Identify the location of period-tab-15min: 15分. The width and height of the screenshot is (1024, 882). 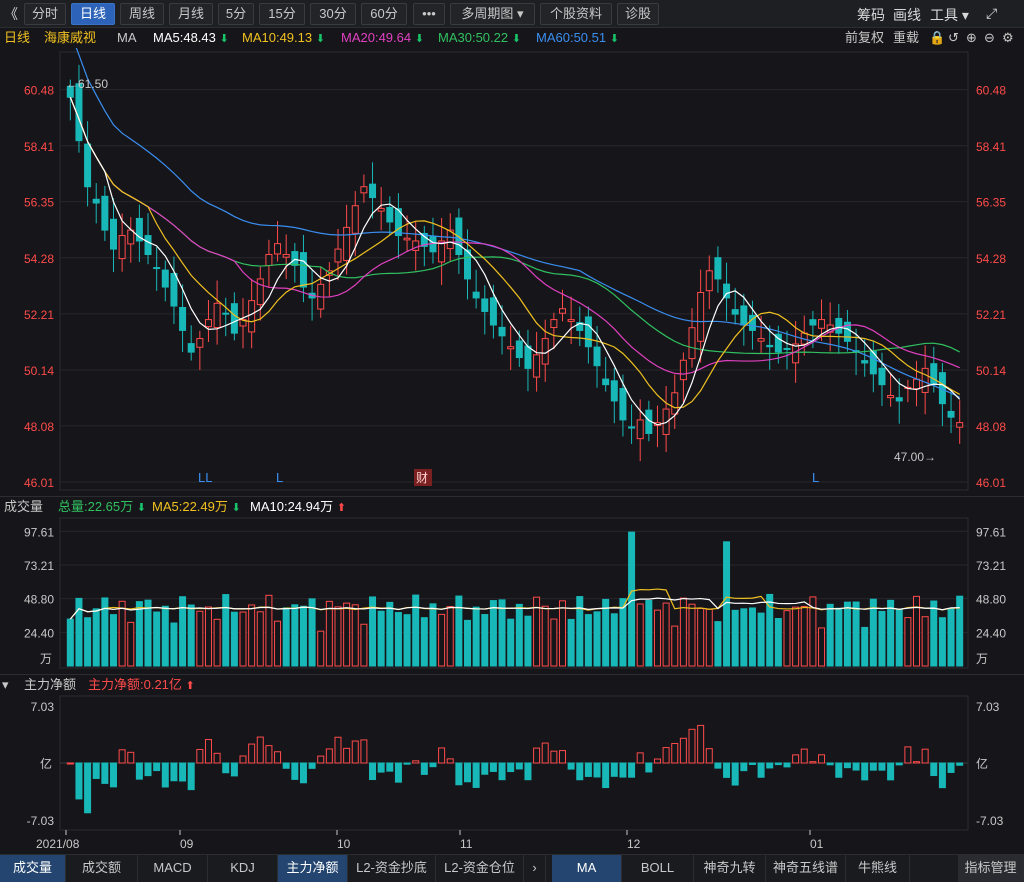
(282, 14).